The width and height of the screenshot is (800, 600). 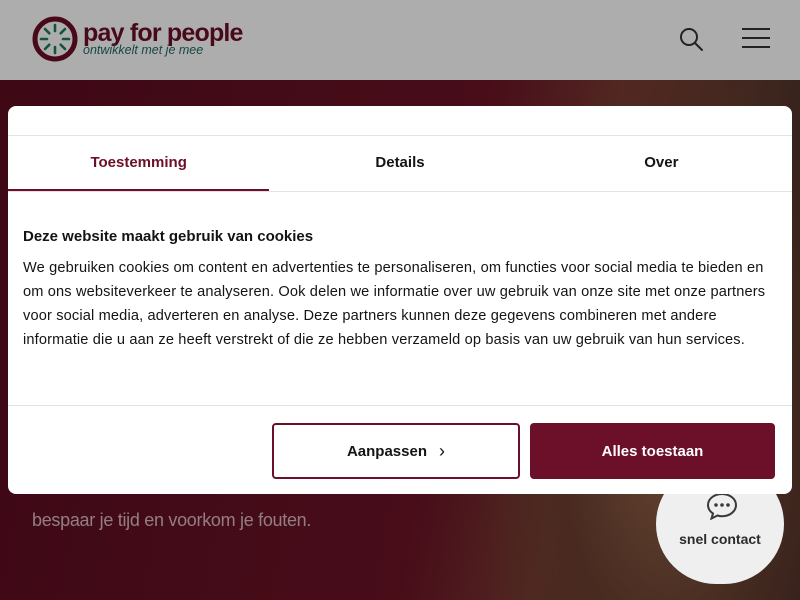 What do you see at coordinates (139, 163) in the screenshot?
I see `tab-toestemming: Toestemming` at bounding box center [139, 163].